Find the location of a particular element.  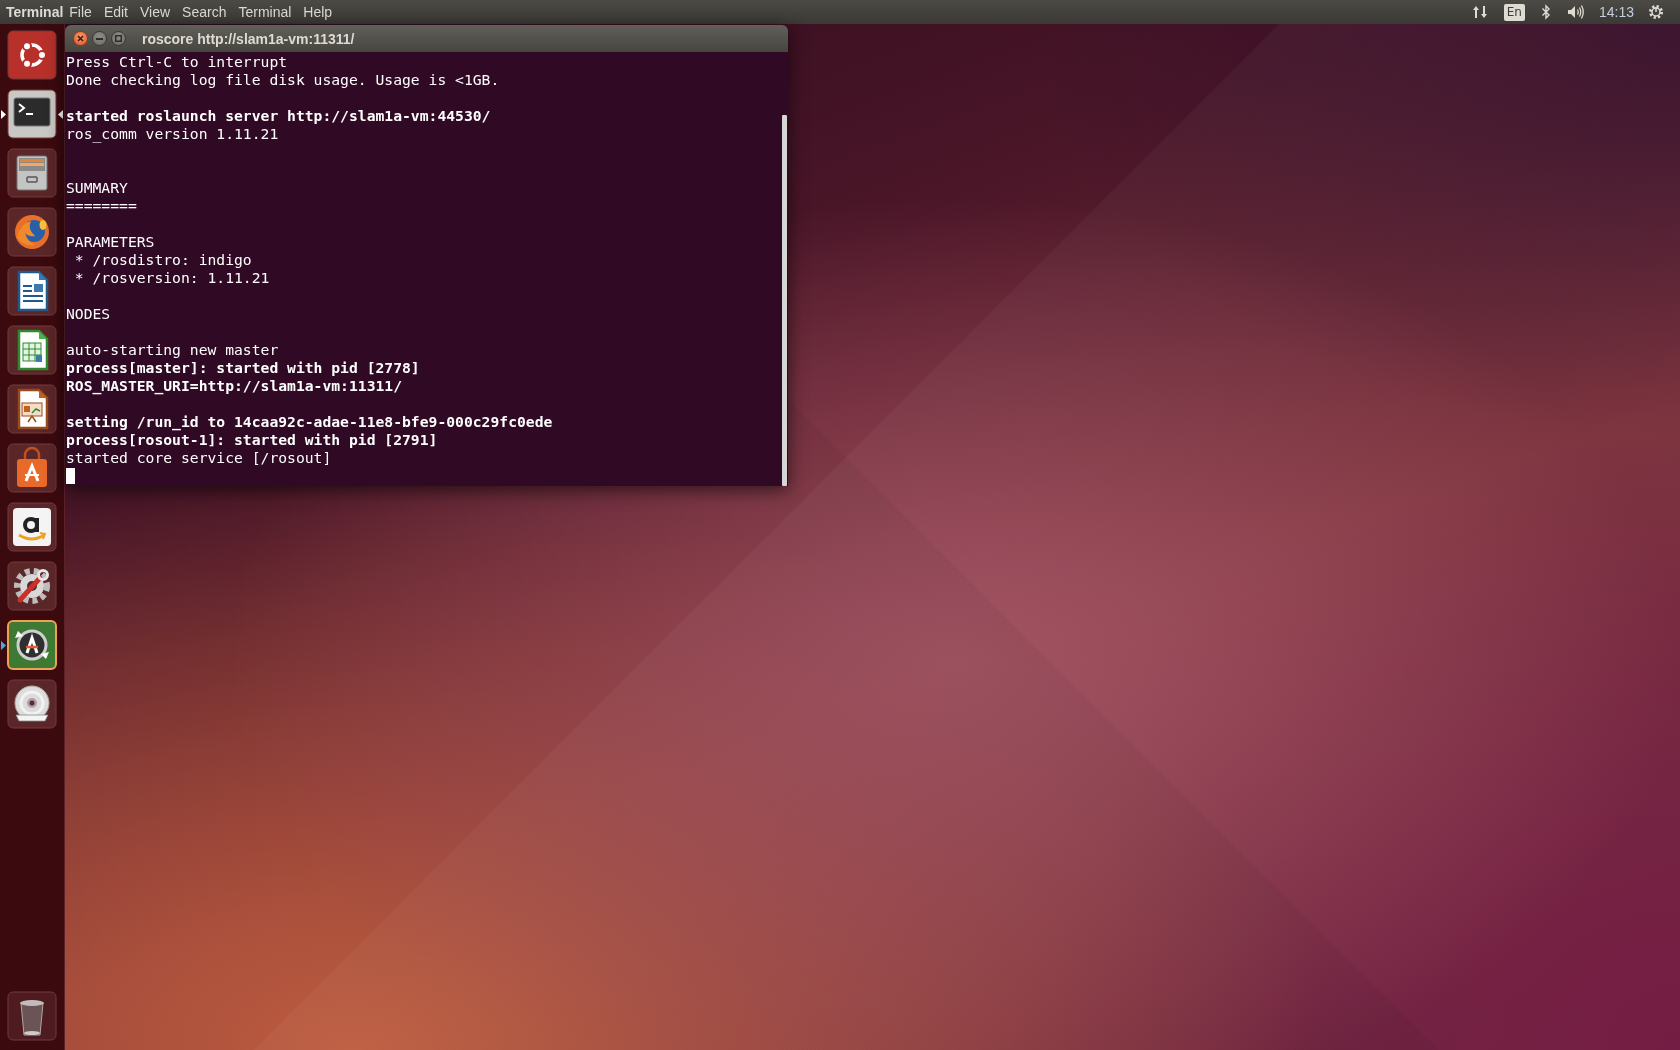

close-button is located at coordinates (80, 38).